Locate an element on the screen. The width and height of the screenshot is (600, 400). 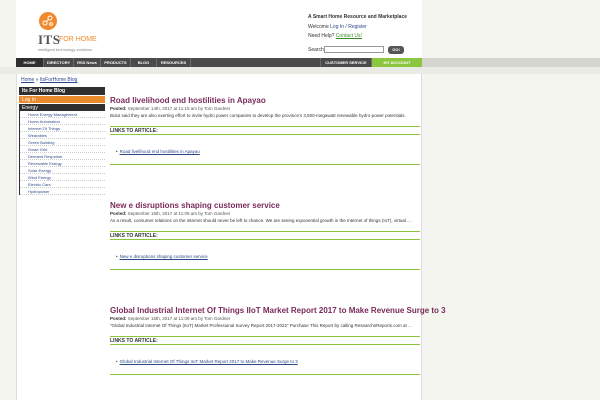
nav-rss-news: RSS News is located at coordinates (87, 62).